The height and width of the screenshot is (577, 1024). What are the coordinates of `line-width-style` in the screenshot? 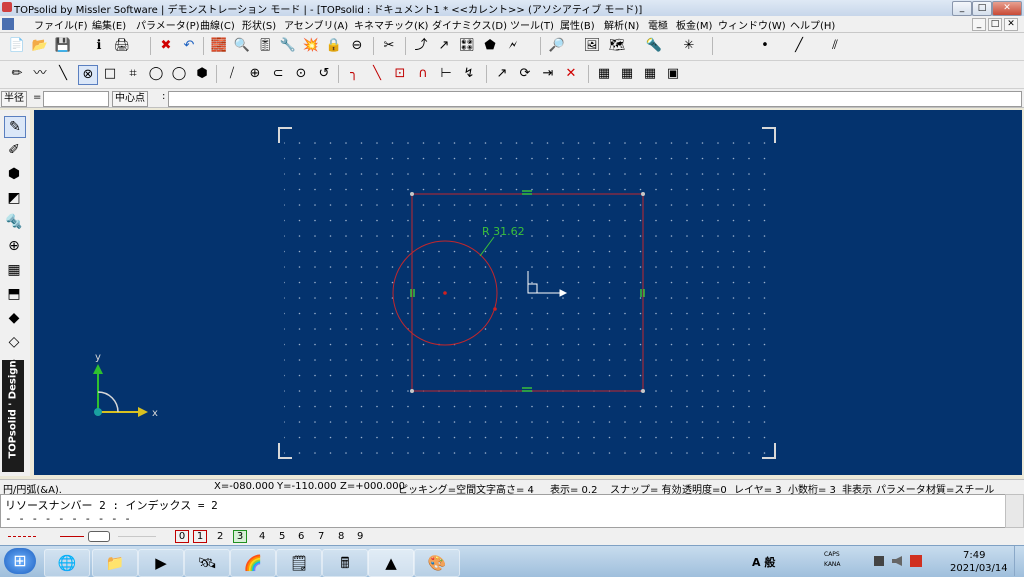 It's located at (99, 536).